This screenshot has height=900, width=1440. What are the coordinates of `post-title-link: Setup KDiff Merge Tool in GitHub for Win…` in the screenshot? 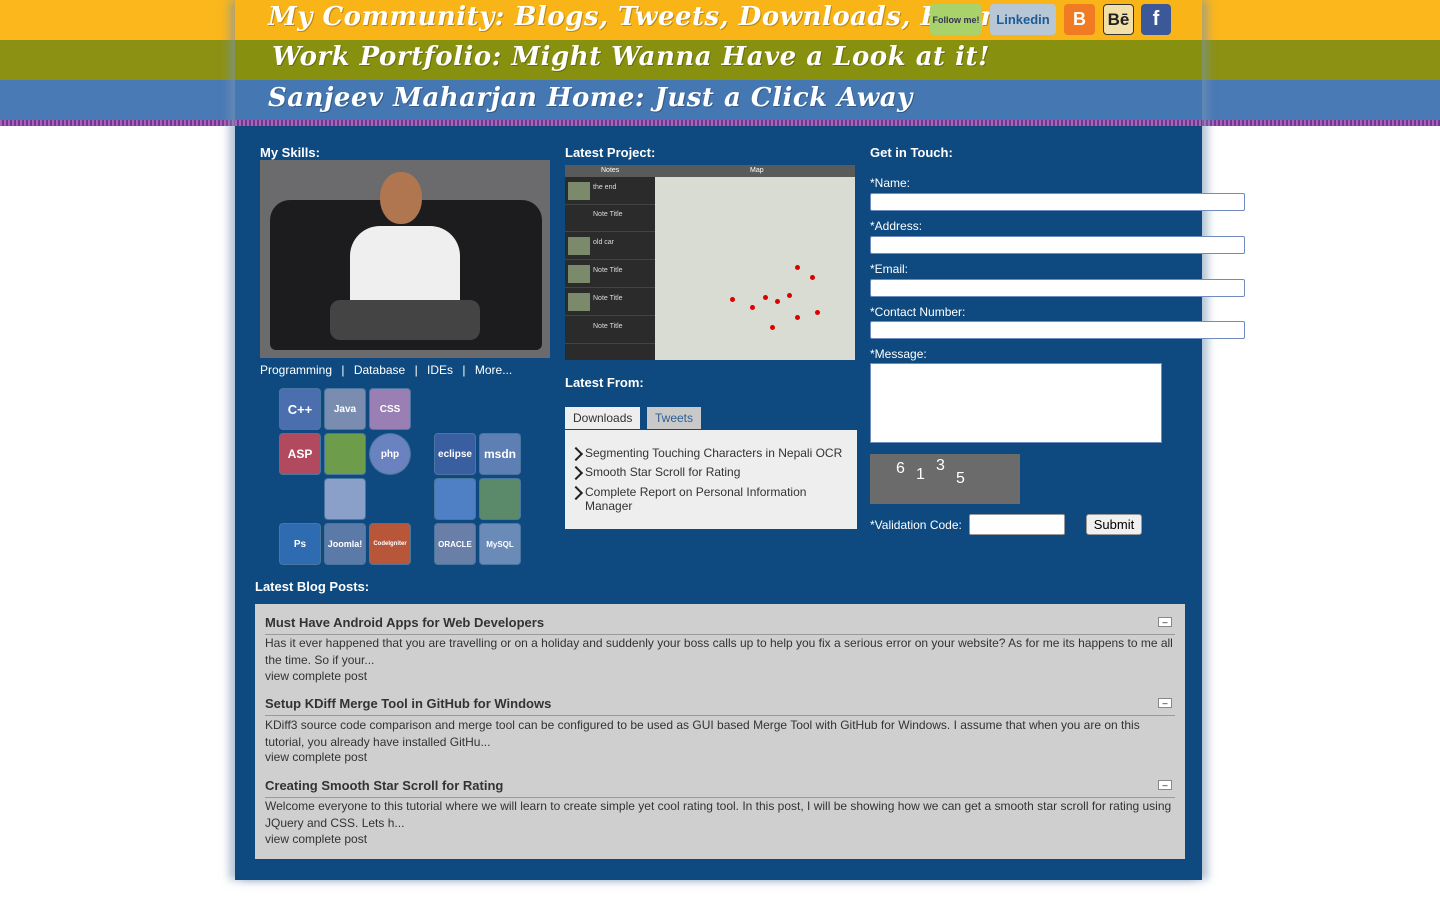 It's located at (408, 703).